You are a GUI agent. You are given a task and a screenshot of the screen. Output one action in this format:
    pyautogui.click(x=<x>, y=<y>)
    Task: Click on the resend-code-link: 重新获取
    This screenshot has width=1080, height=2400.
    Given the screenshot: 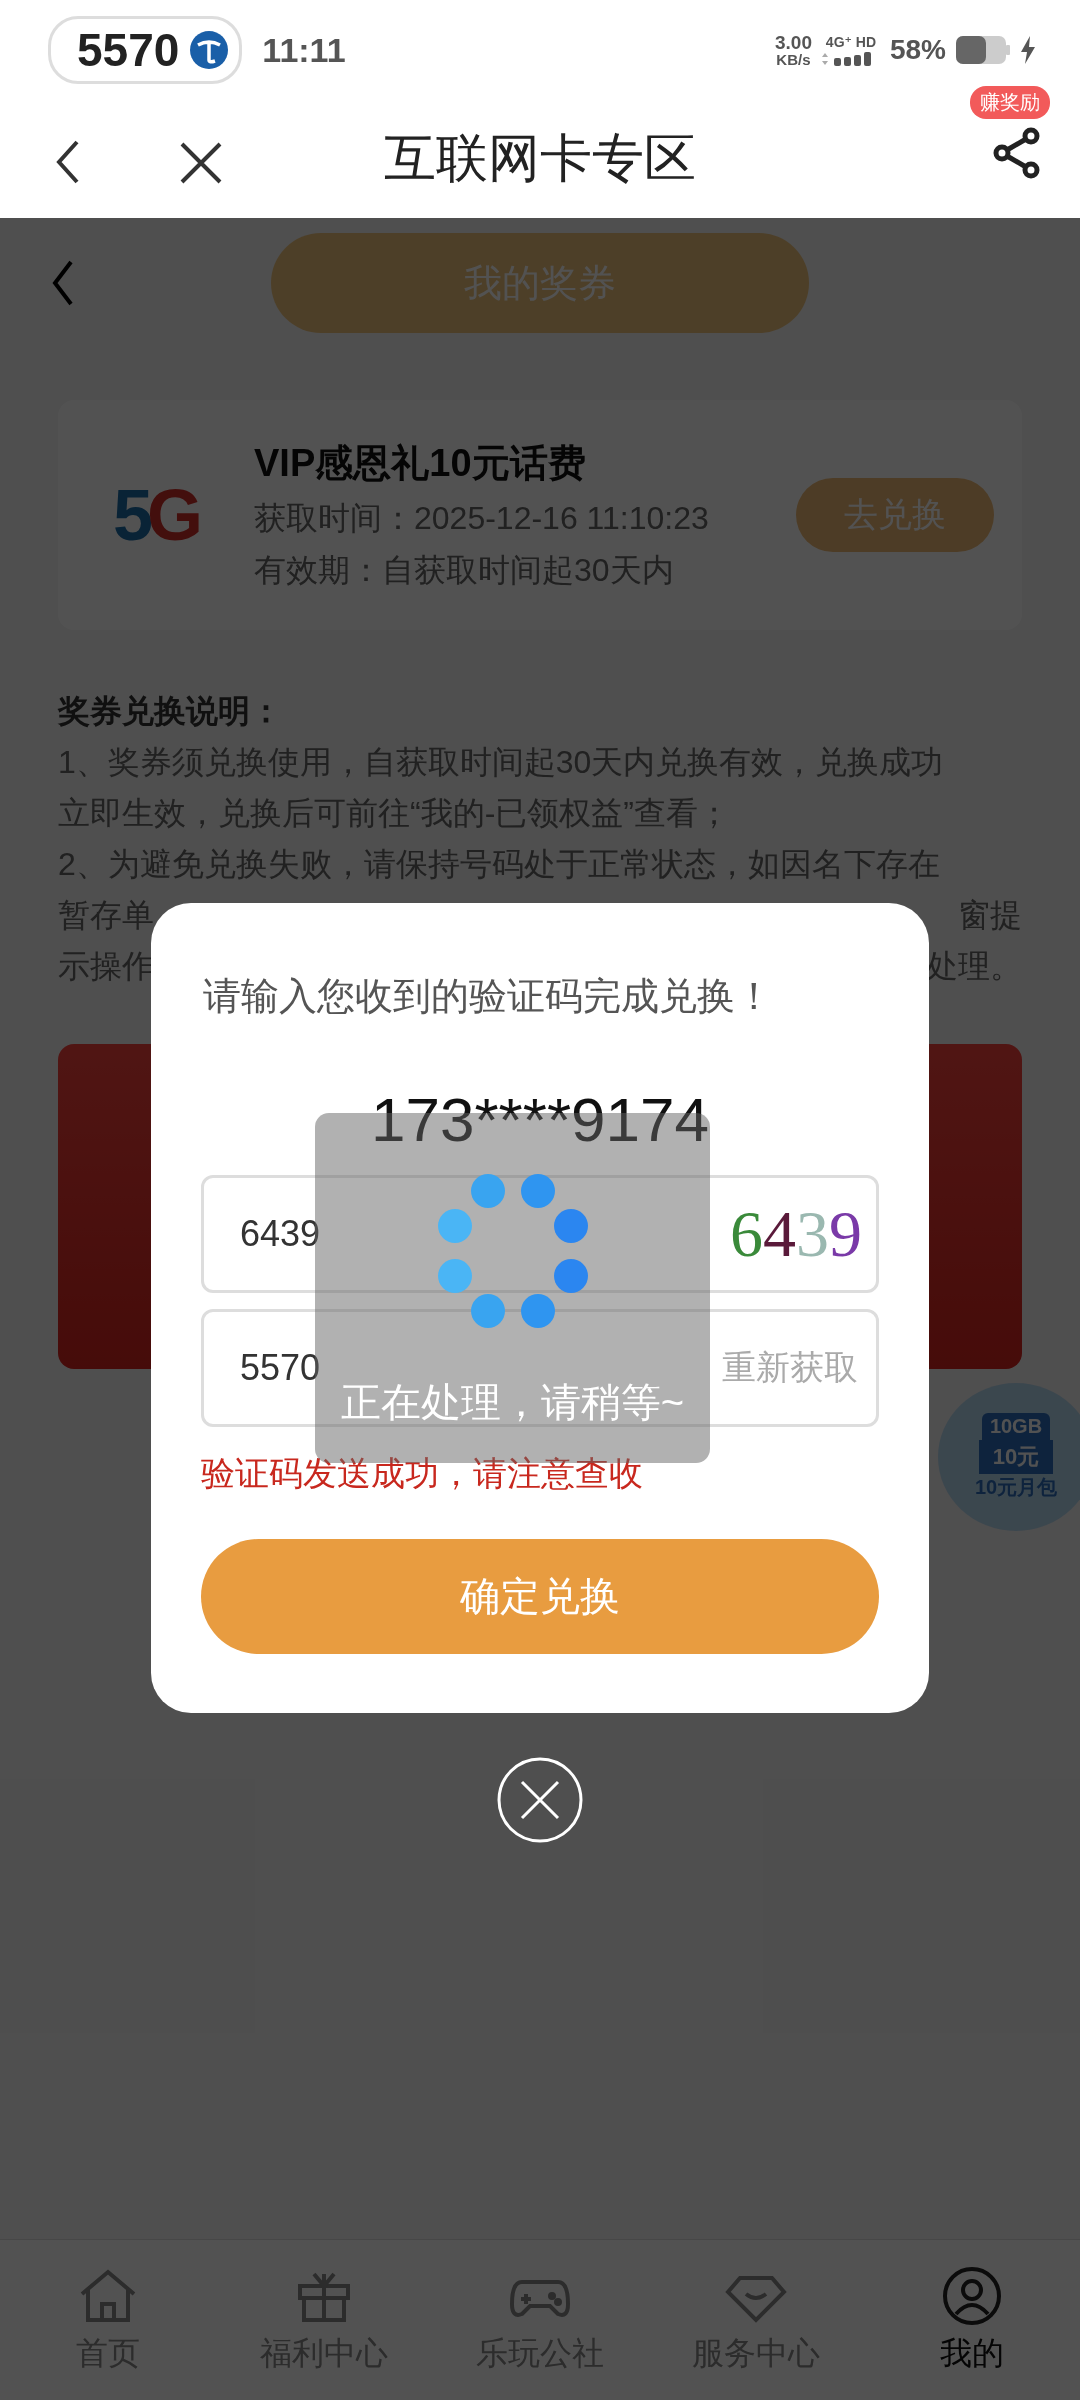 What is the action you would take?
    pyautogui.click(x=790, y=1368)
    